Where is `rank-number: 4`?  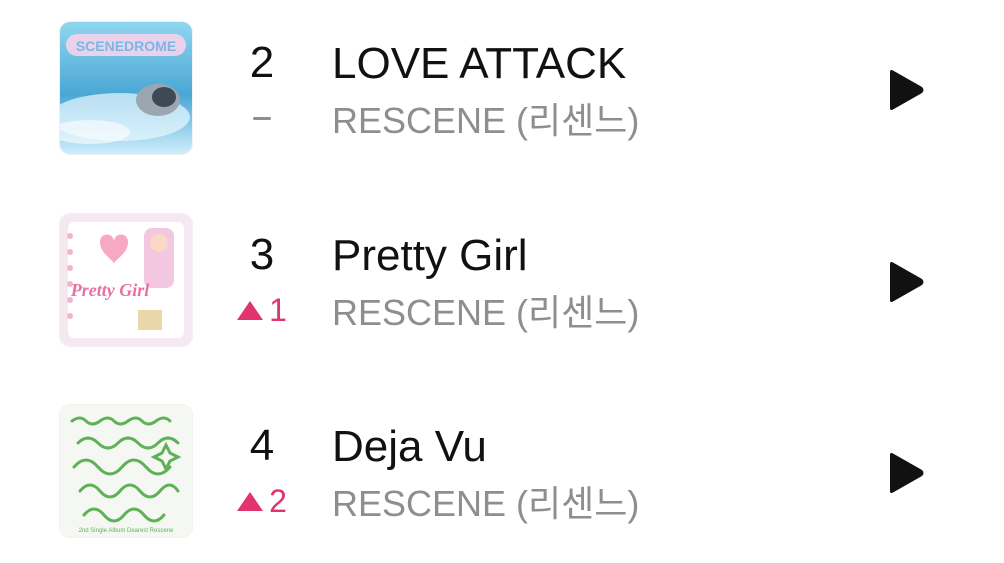
rank-number: 4 is located at coordinates (262, 445).